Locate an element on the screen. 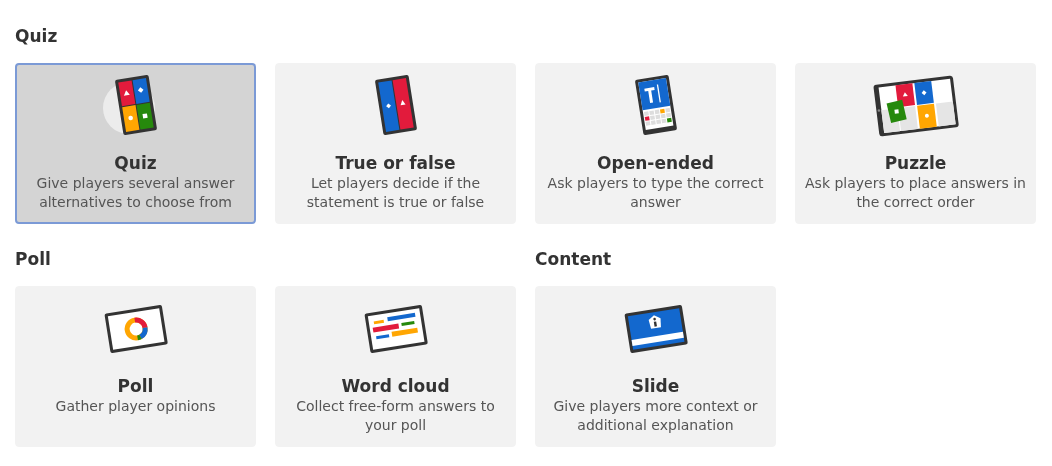  question-type-card: Slide Give players more context or additional explanation is located at coordinates (655, 366).